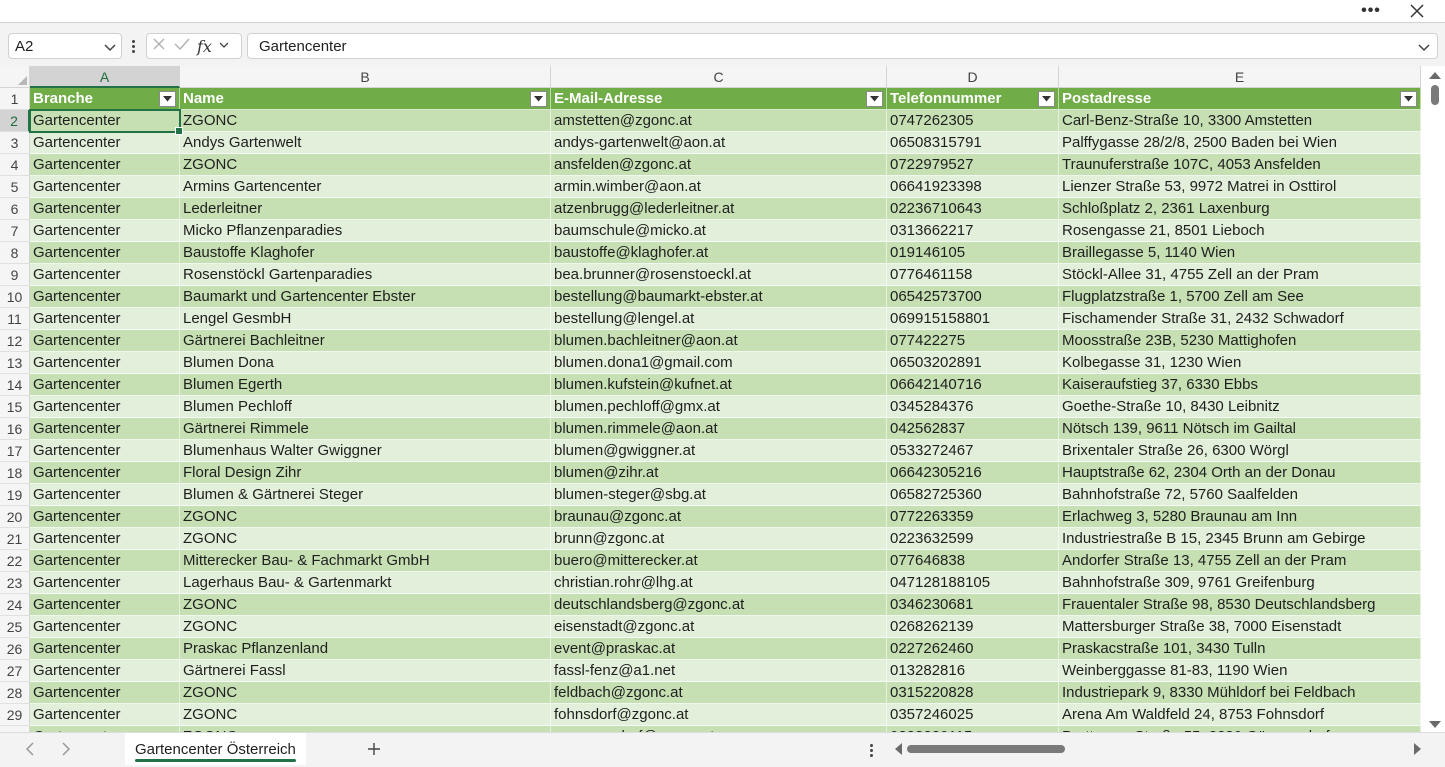 The width and height of the screenshot is (1445, 767). I want to click on plus-icon, so click(374, 749).